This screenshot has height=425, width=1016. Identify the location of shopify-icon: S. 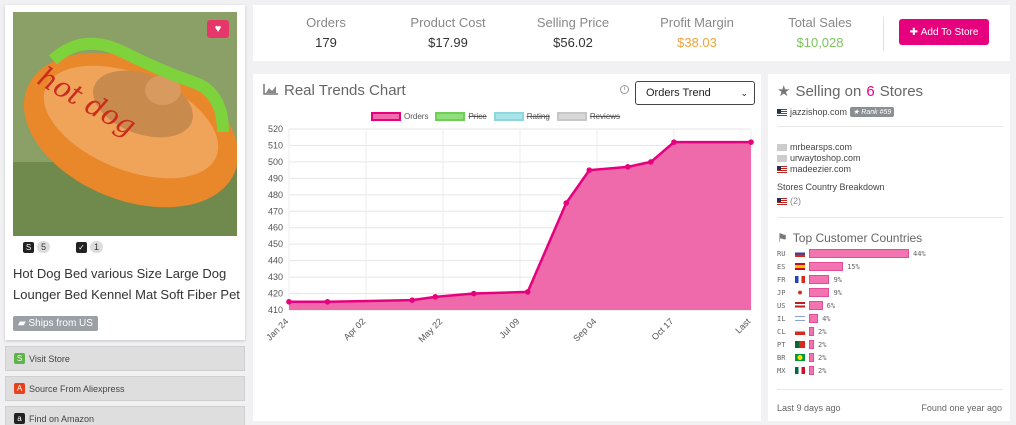
(19, 358).